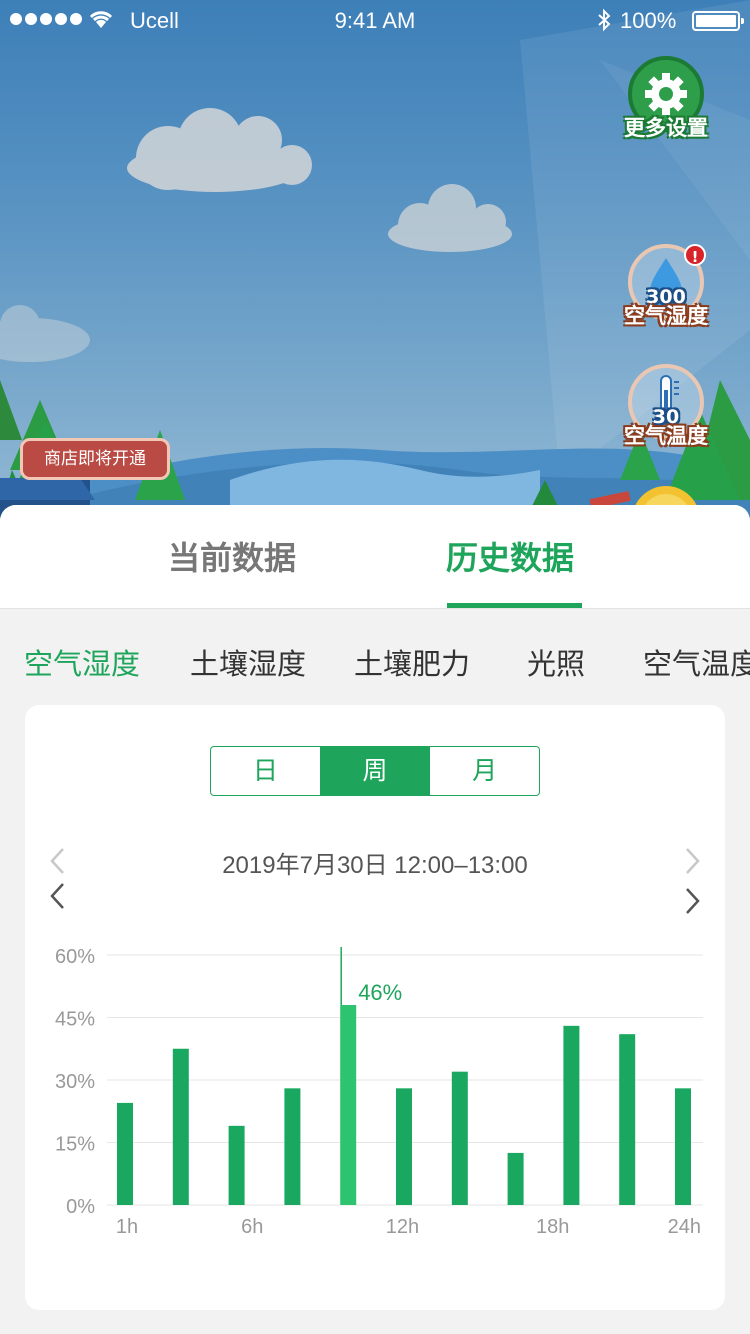 This screenshot has height=1334, width=750. I want to click on subtab-air-humidity: 空气湿度, so click(82, 662).